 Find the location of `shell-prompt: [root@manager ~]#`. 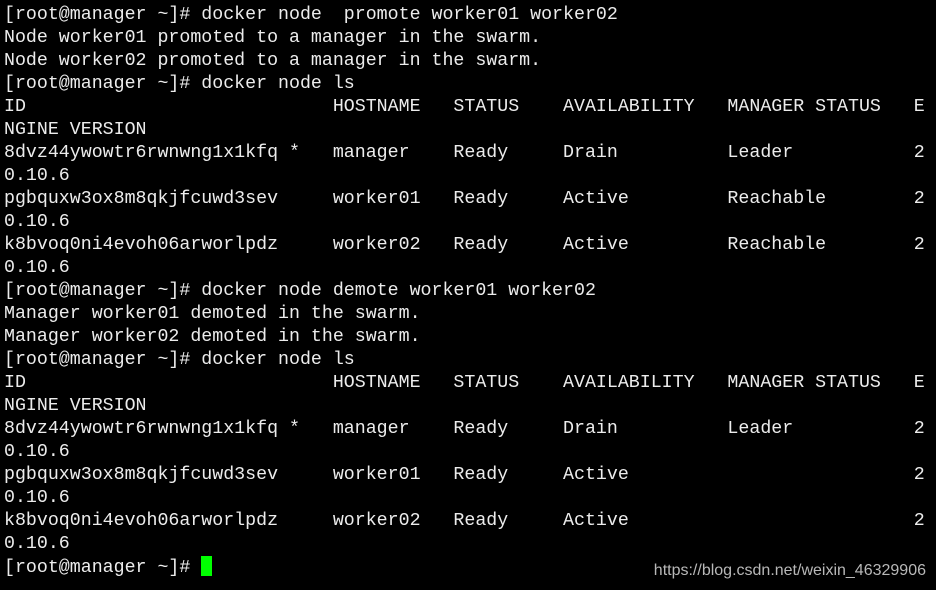

shell-prompt: [root@manager ~]# is located at coordinates (103, 568).